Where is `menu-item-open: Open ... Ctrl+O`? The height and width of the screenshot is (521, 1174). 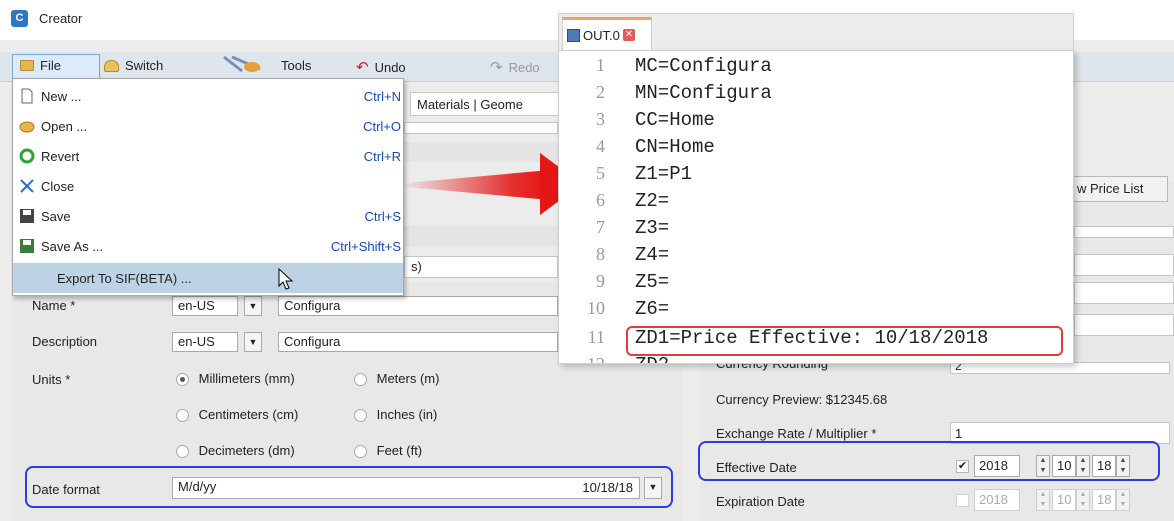 menu-item-open: Open ... Ctrl+O is located at coordinates (208, 126).